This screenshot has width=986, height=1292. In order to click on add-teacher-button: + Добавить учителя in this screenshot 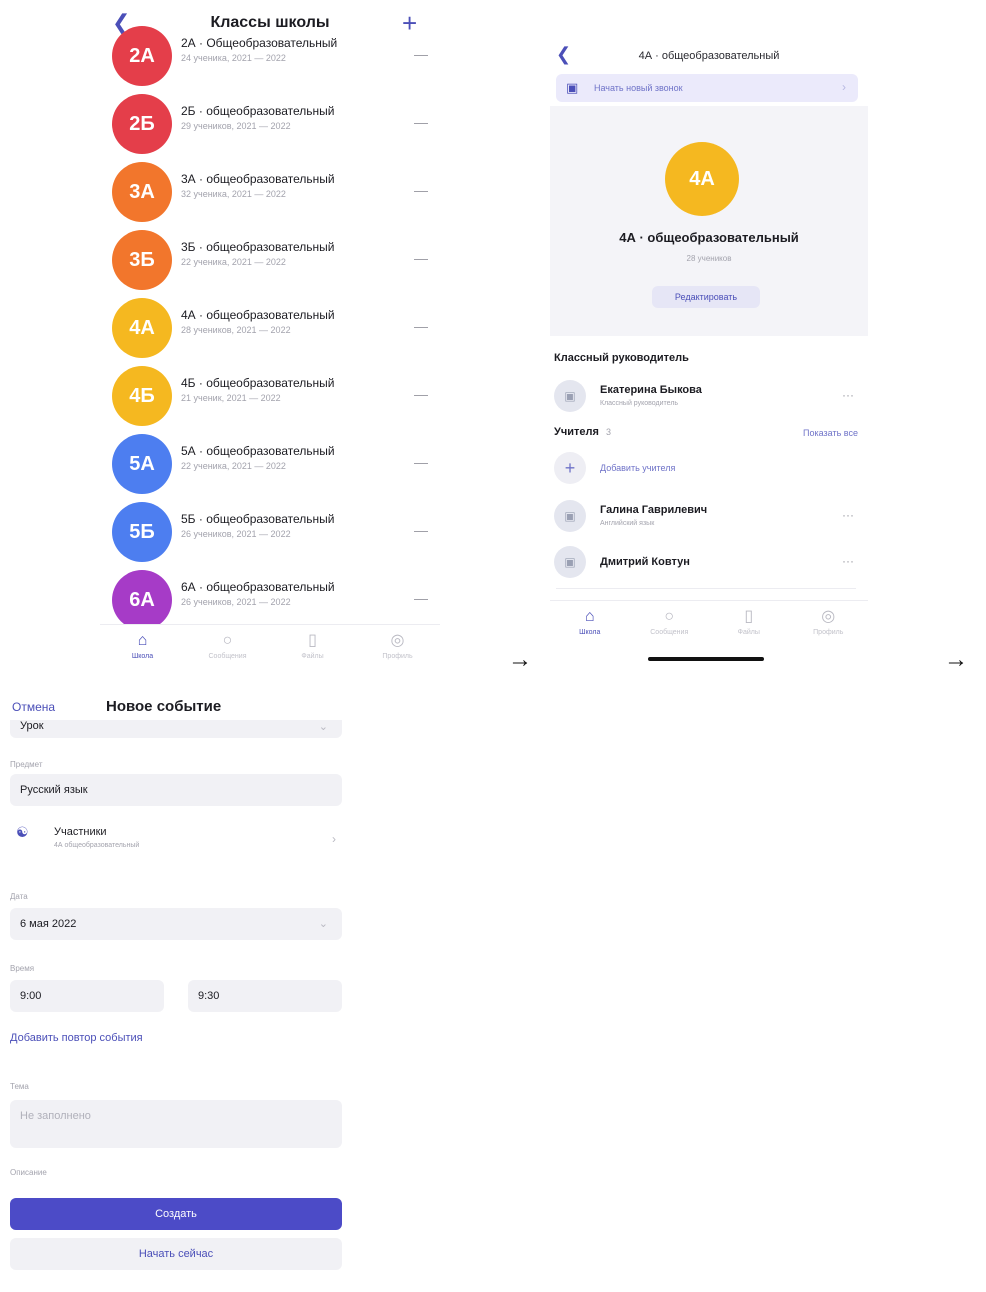, I will do `click(709, 468)`.